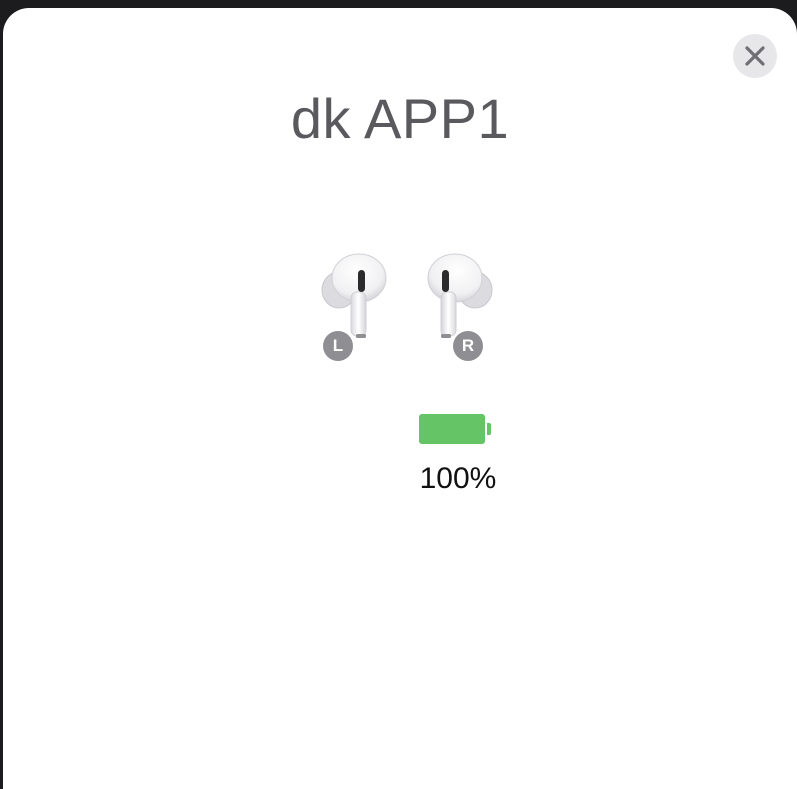 The width and height of the screenshot is (797, 789). I want to click on battery-tip, so click(489, 429).